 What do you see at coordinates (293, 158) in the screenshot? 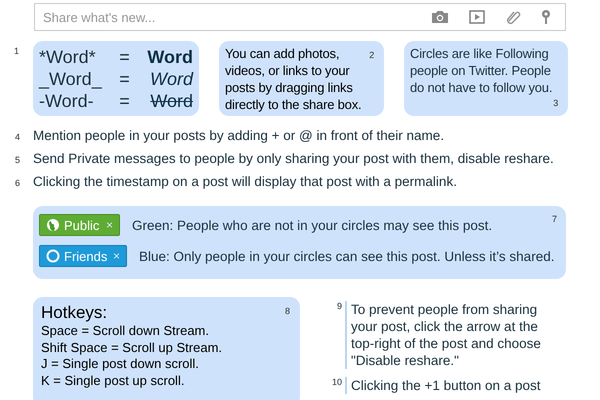
I see `tip-text: Send Private messages to people by only sharing your post with them, disable reshare.` at bounding box center [293, 158].